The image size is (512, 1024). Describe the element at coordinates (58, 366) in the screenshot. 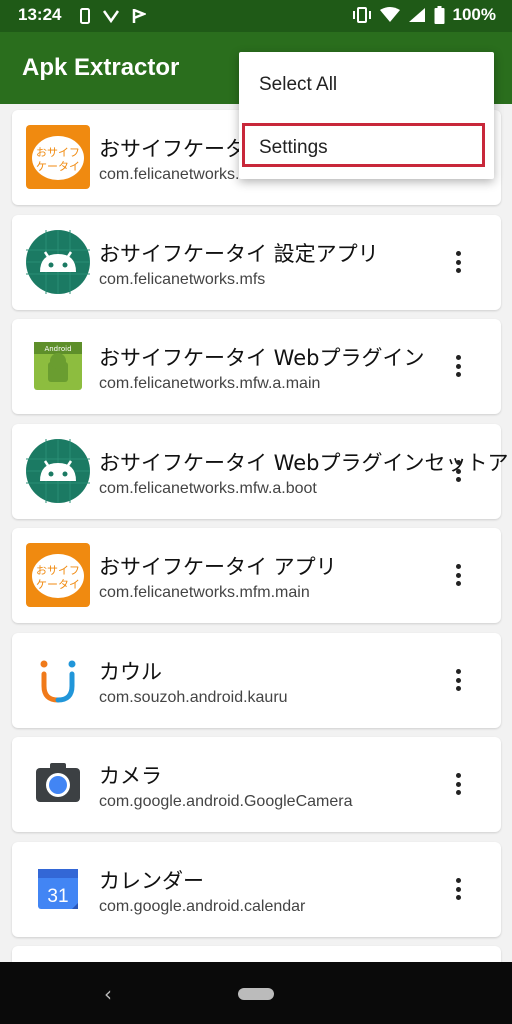

I see `android-generic-icon: Android` at that location.